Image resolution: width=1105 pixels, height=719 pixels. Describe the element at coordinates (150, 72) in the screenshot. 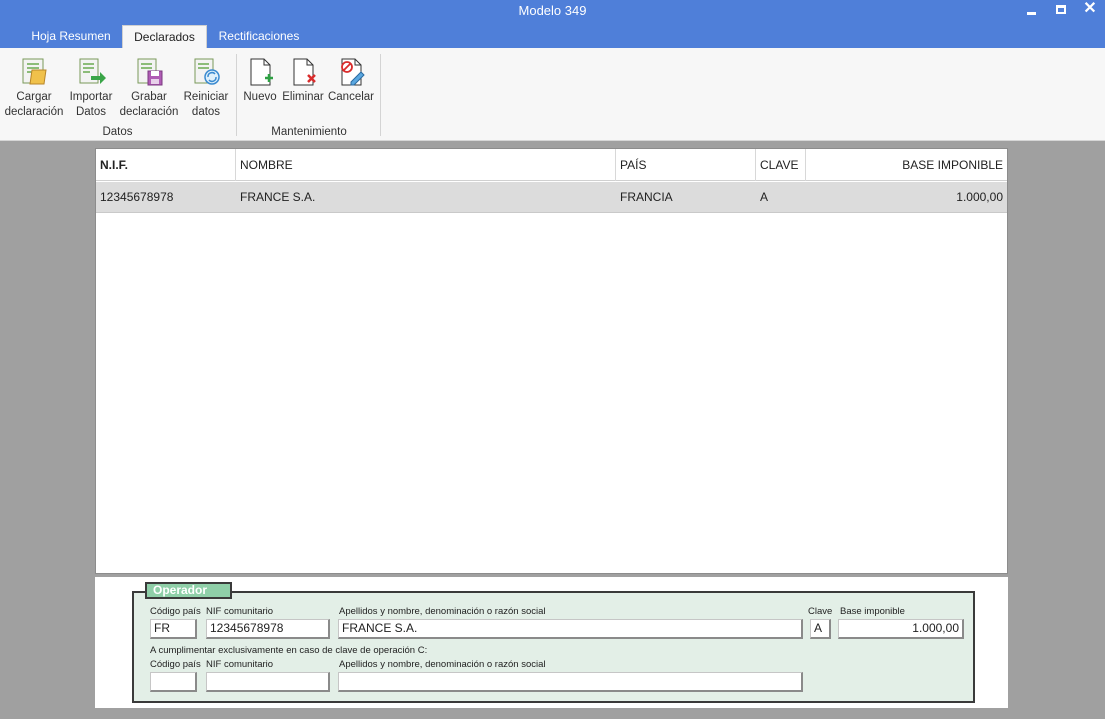

I see `save-declaration-icon` at that location.